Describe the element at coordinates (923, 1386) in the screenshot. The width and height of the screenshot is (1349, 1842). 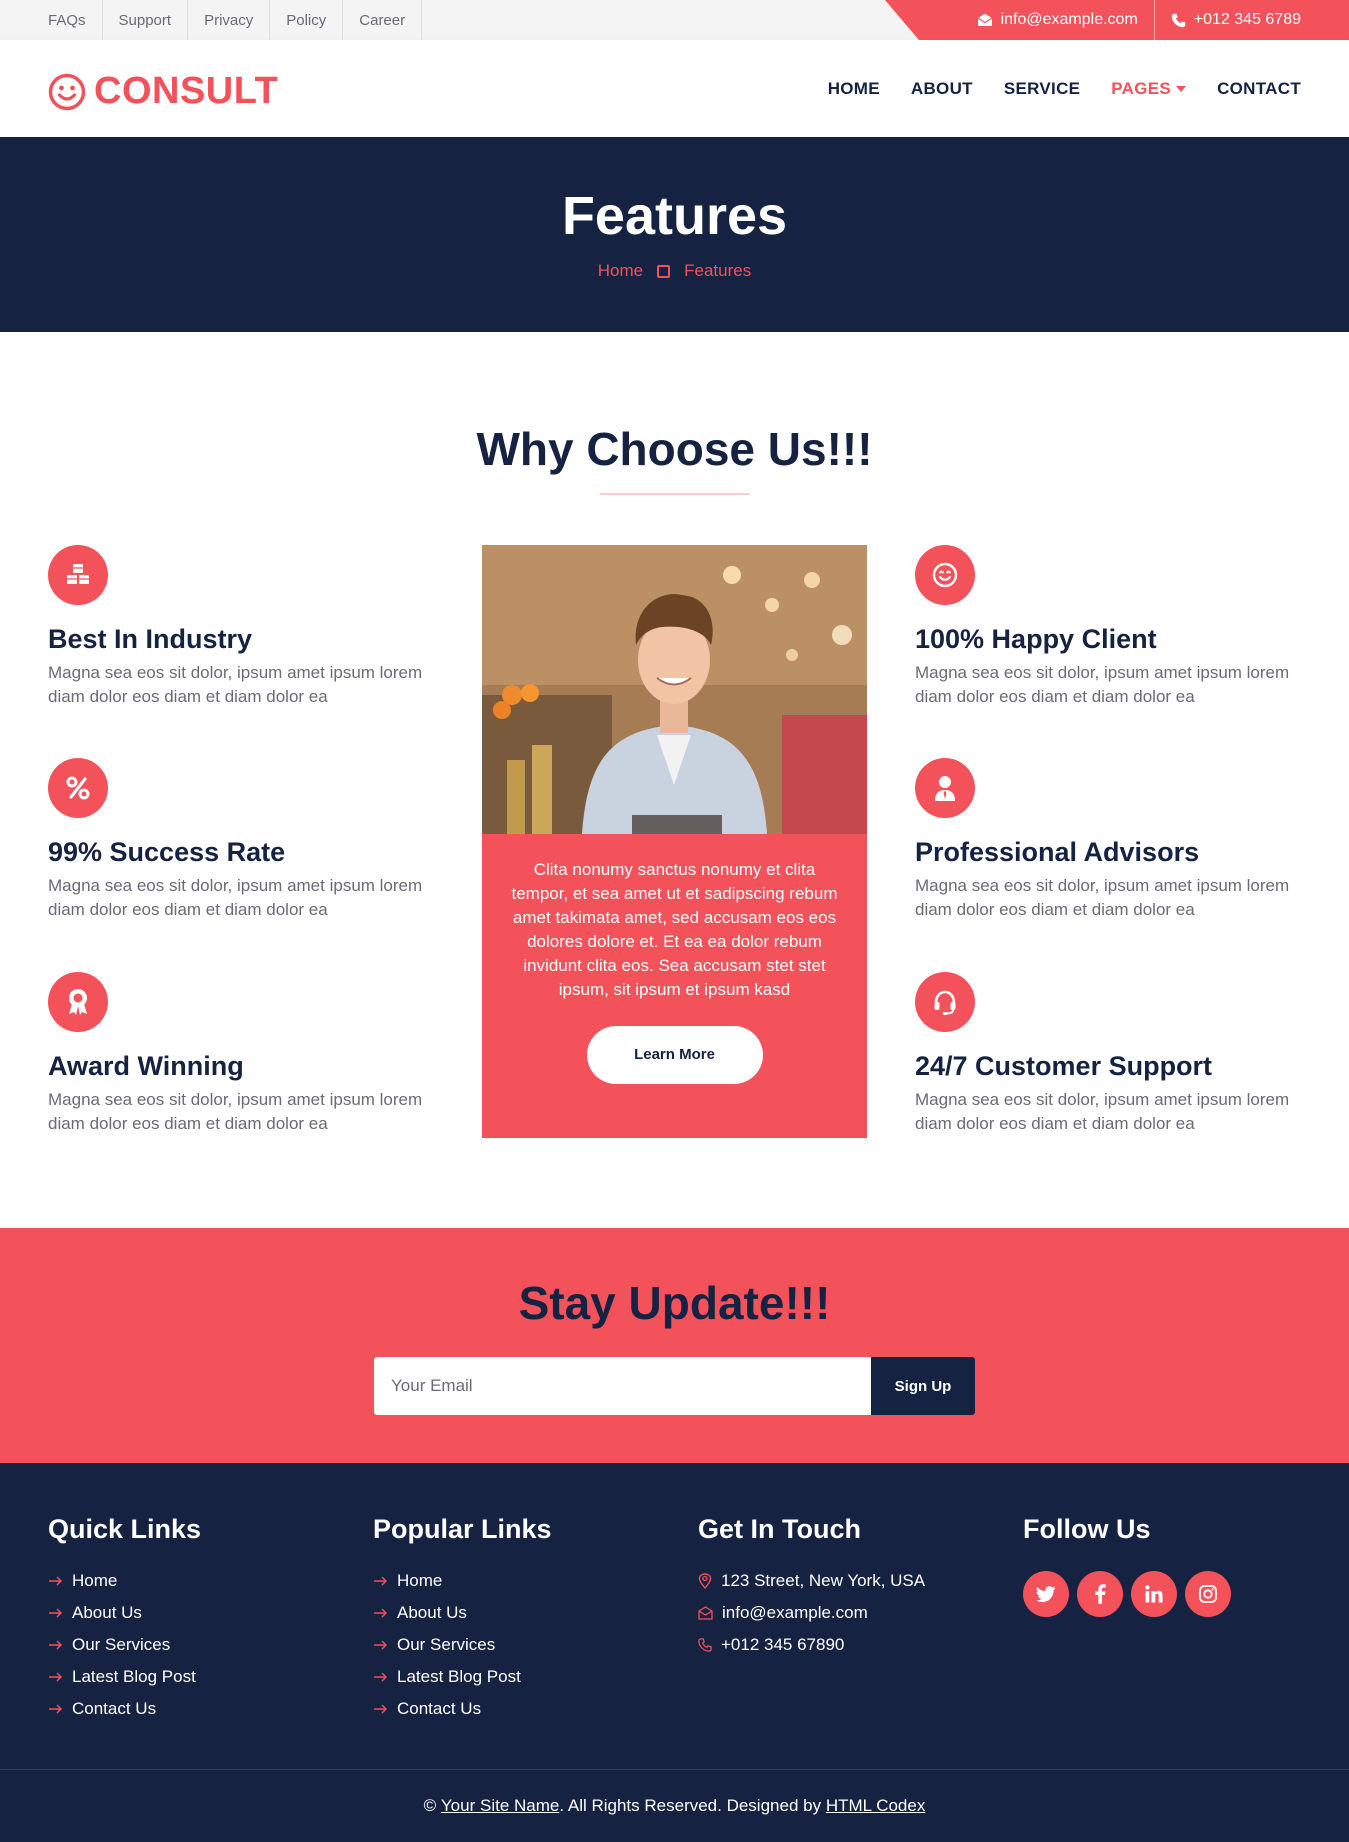
I see `sign-up-button: Sign Up` at that location.